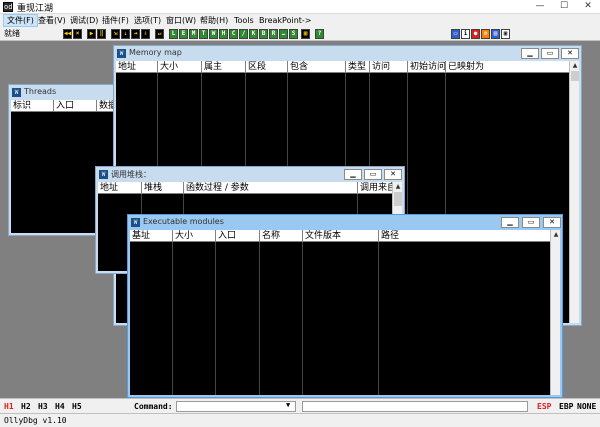 Image resolution: width=600 pixels, height=427 pixels. Describe the element at coordinates (317, 67) in the screenshot. I see `column-header: 包含` at that location.